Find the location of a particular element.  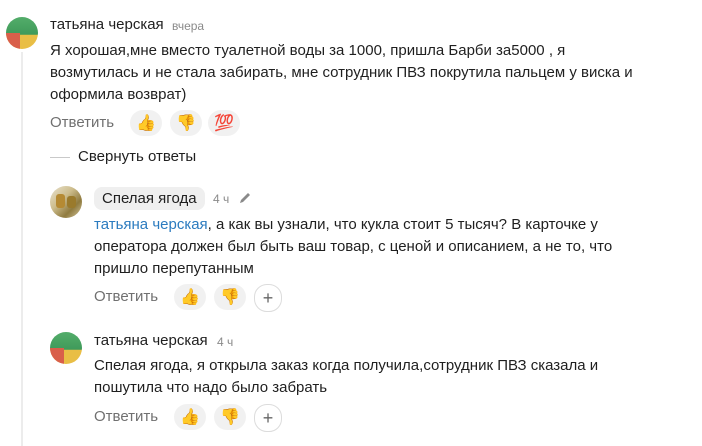

comment-text-line: оформила возврат) is located at coordinates (118, 94).